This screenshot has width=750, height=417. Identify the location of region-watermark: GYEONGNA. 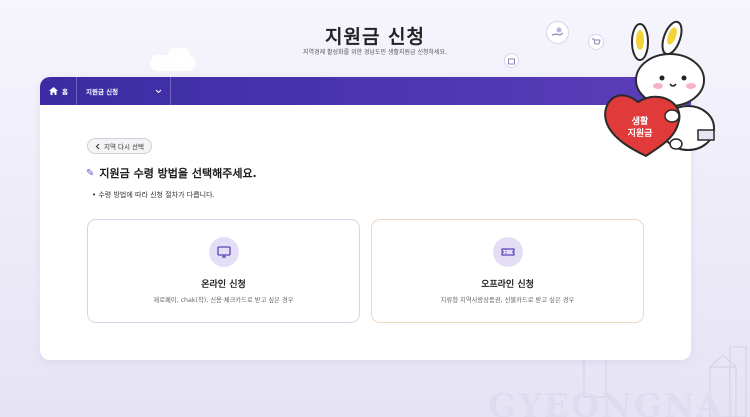
(606, 401).